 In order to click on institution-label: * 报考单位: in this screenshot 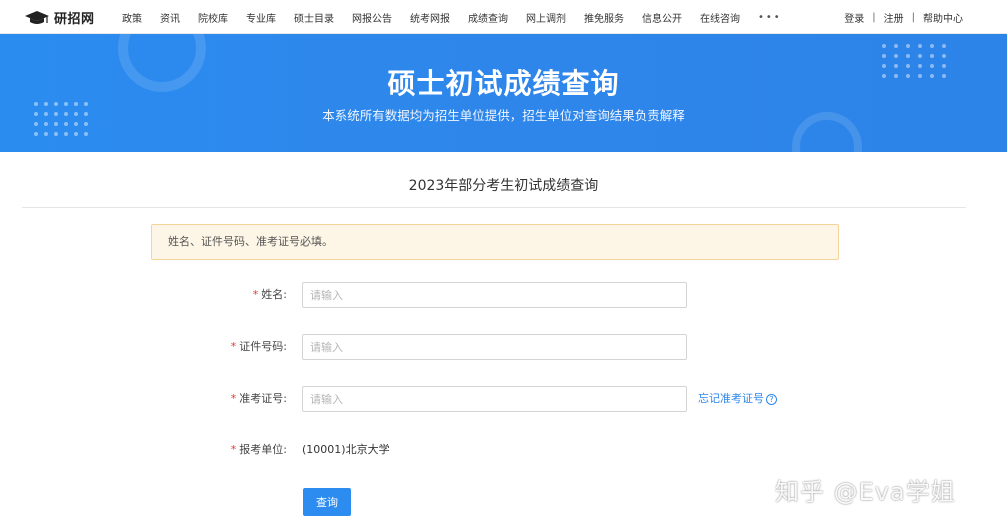, I will do `click(259, 450)`.